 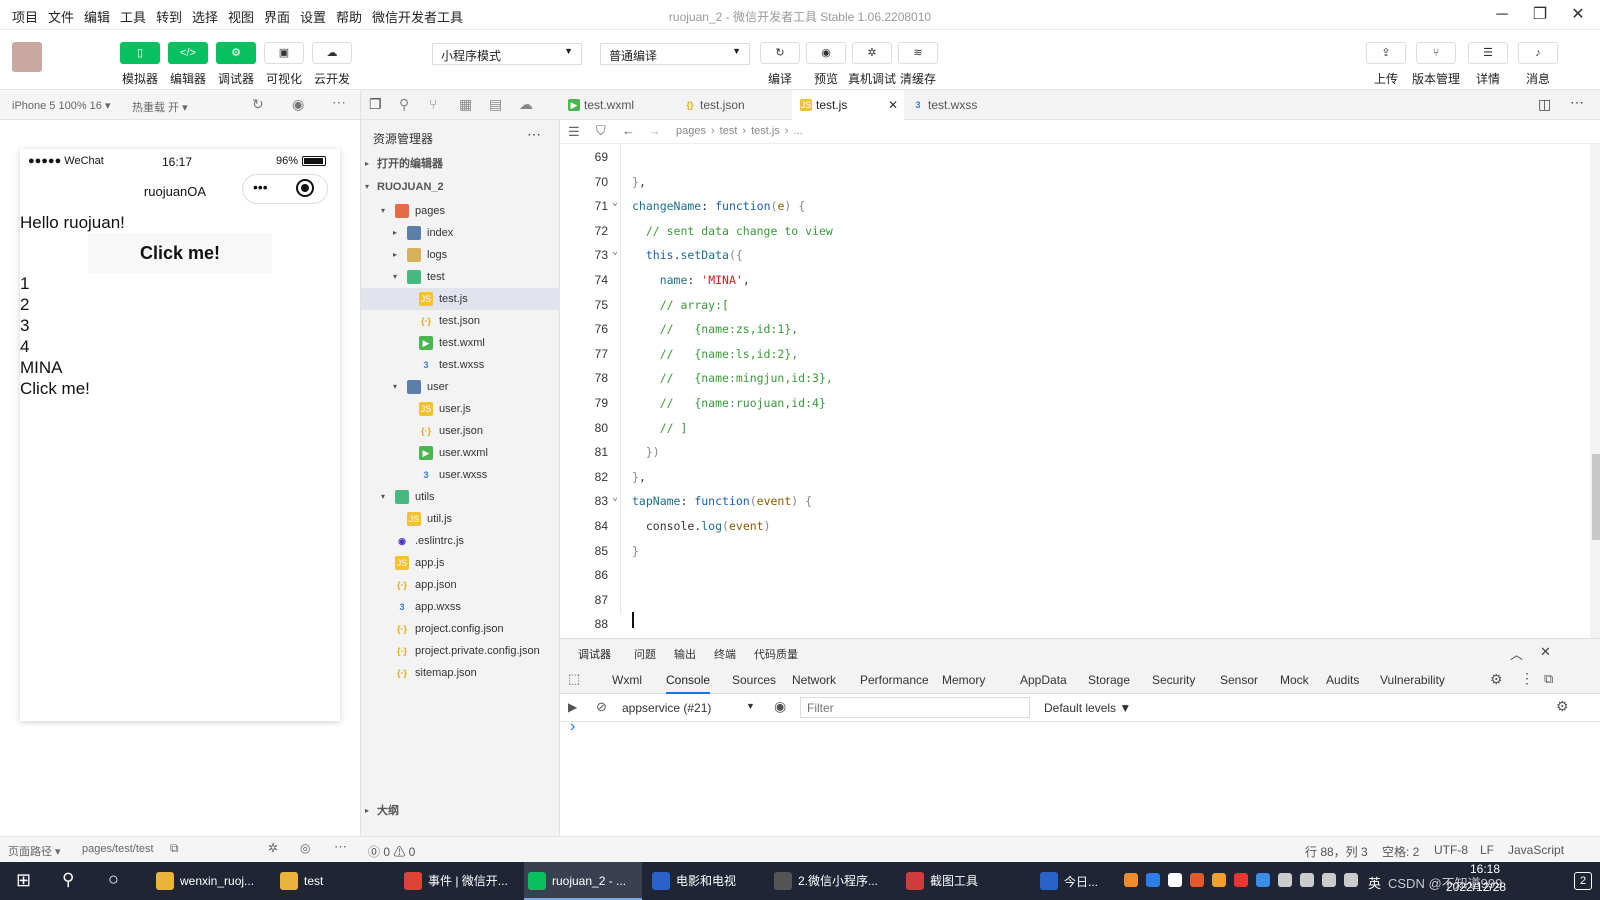 I want to click on tree-item: ▸ logs, so click(x=460, y=255).